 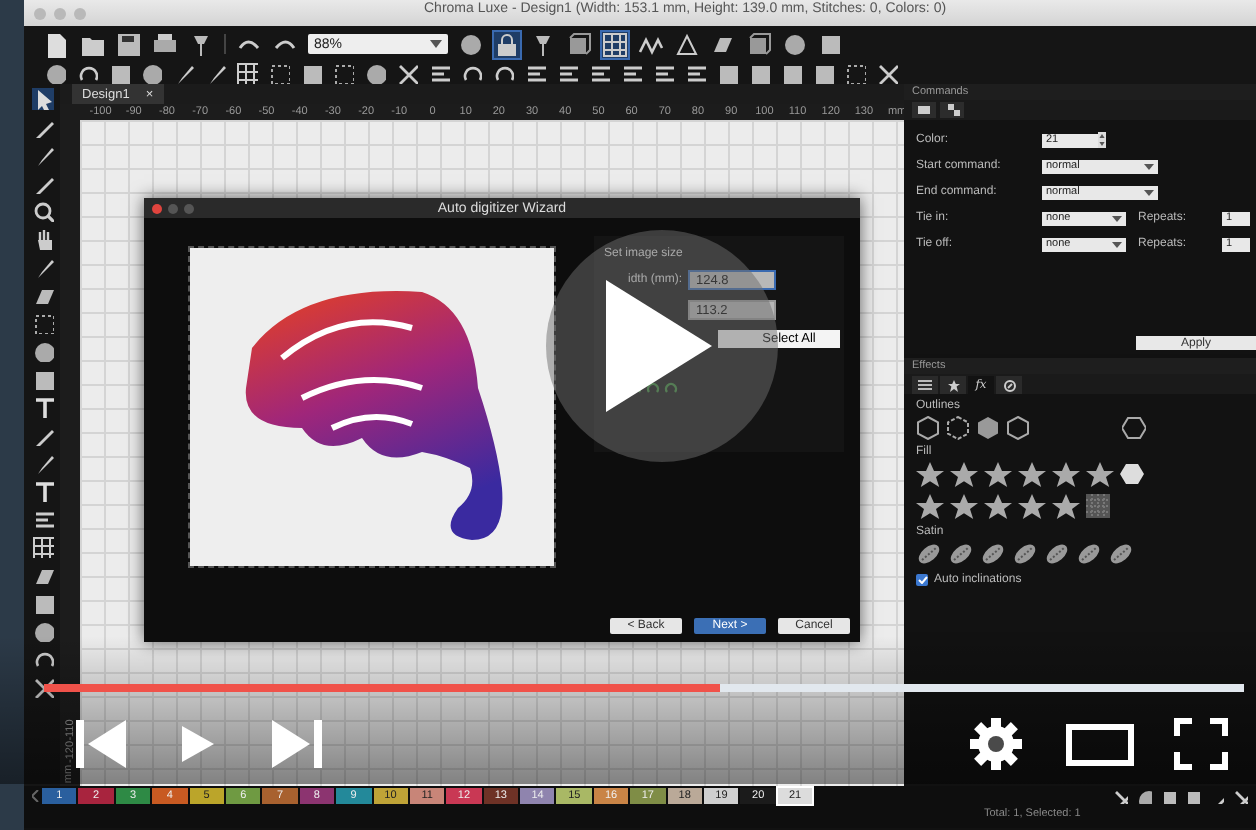 What do you see at coordinates (1102, 140) in the screenshot?
I see `spinner-icon` at bounding box center [1102, 140].